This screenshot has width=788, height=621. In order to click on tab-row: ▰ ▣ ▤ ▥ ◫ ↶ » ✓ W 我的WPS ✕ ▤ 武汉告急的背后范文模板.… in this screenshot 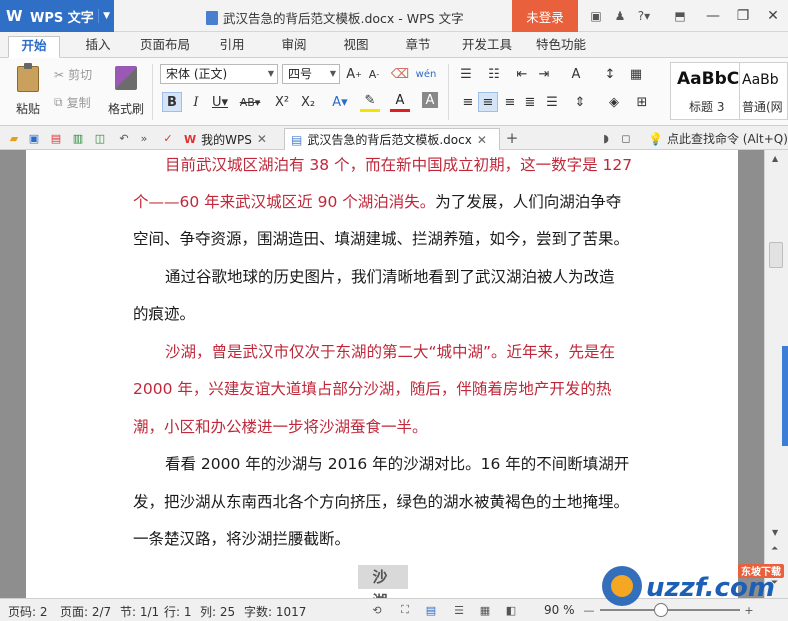, I will do `click(394, 138)`.